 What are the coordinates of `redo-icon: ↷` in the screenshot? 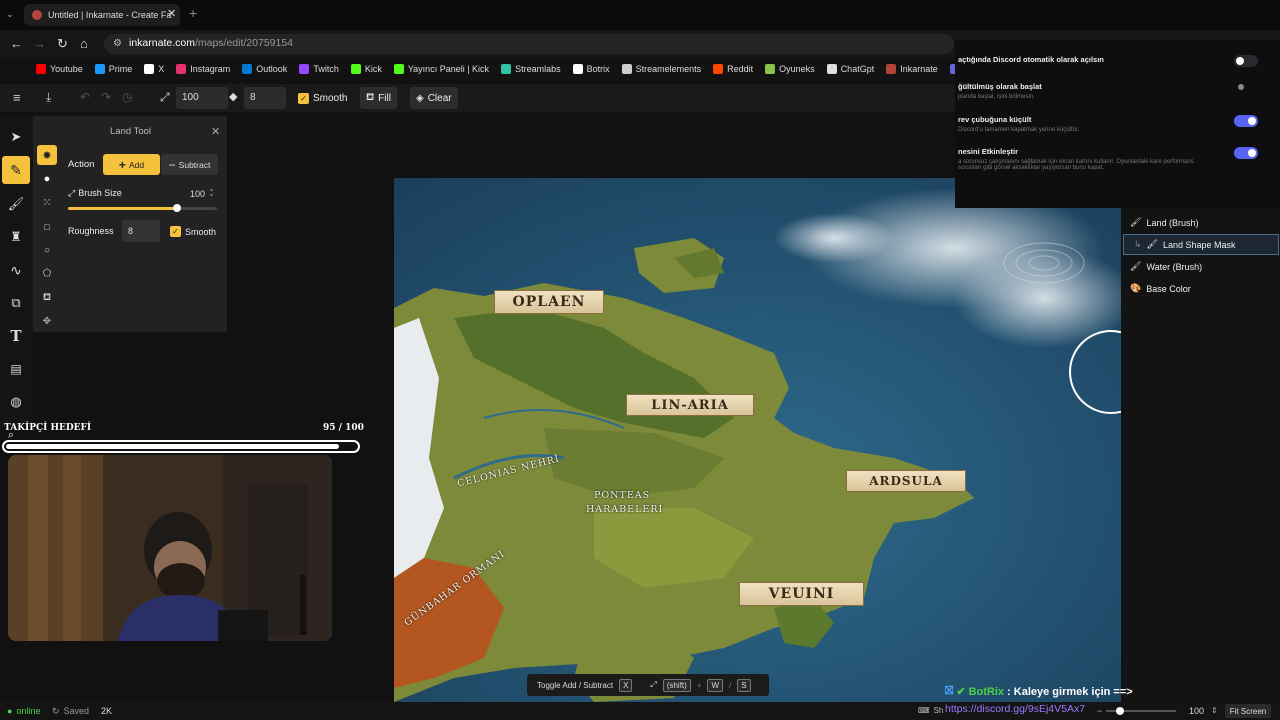 It's located at (106, 97).